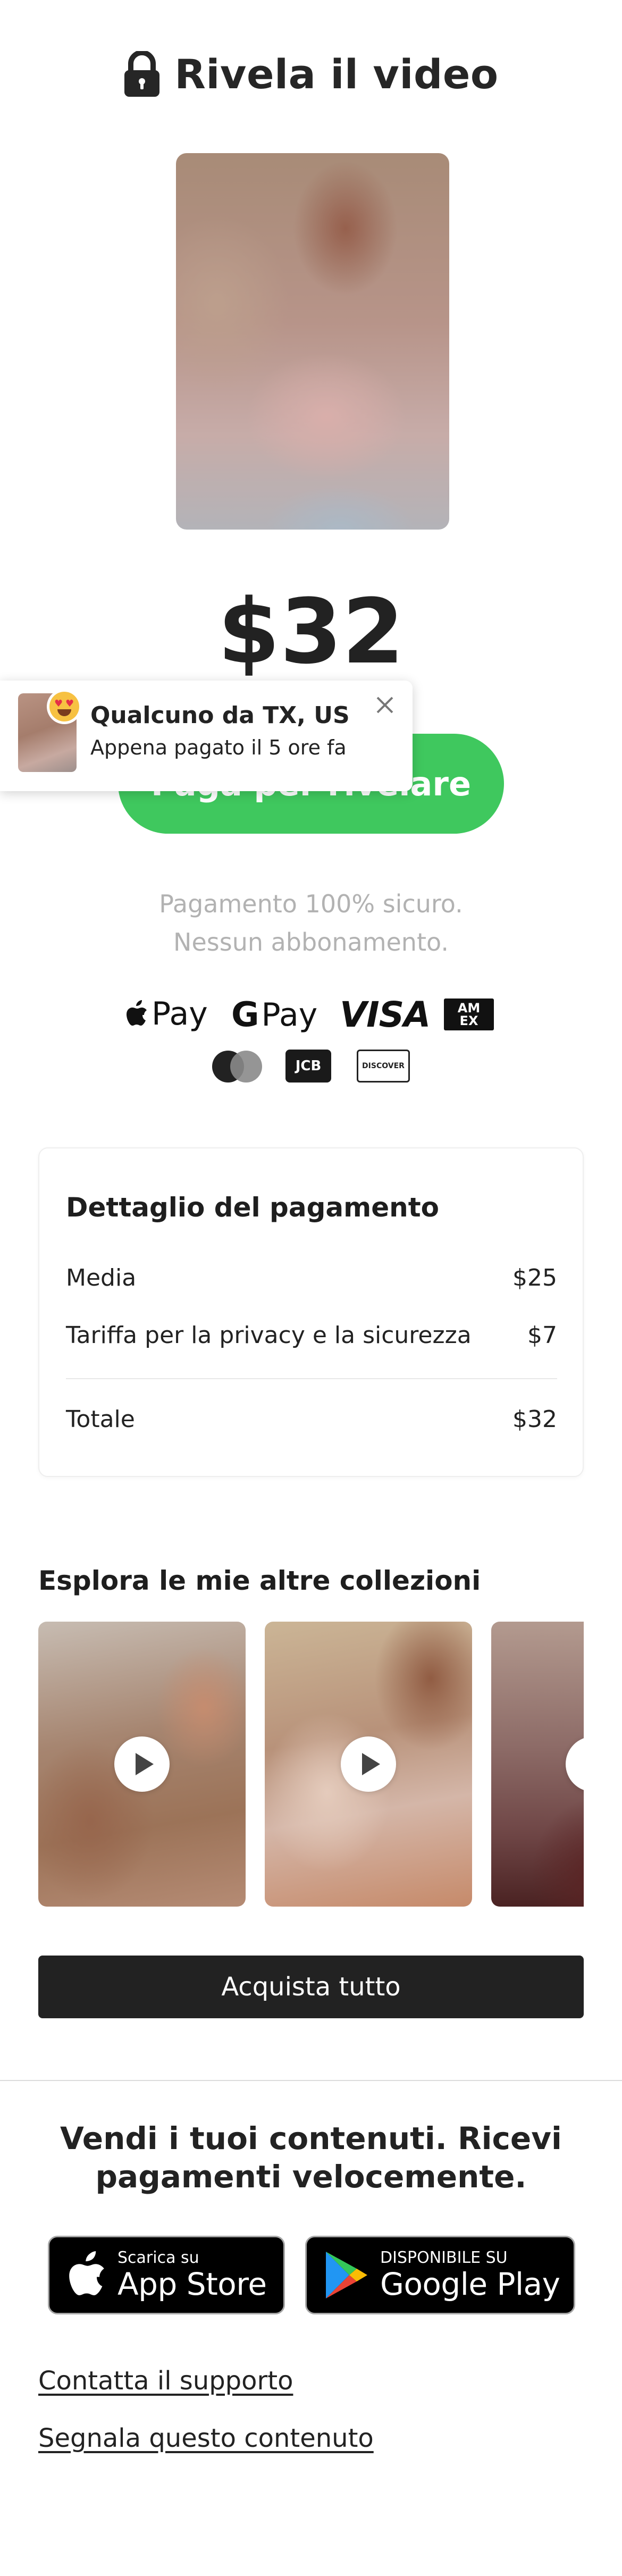 This screenshot has height=2576, width=622. What do you see at coordinates (259, 1580) in the screenshot?
I see `collections-title: Esplora le mie altre collezioni` at bounding box center [259, 1580].